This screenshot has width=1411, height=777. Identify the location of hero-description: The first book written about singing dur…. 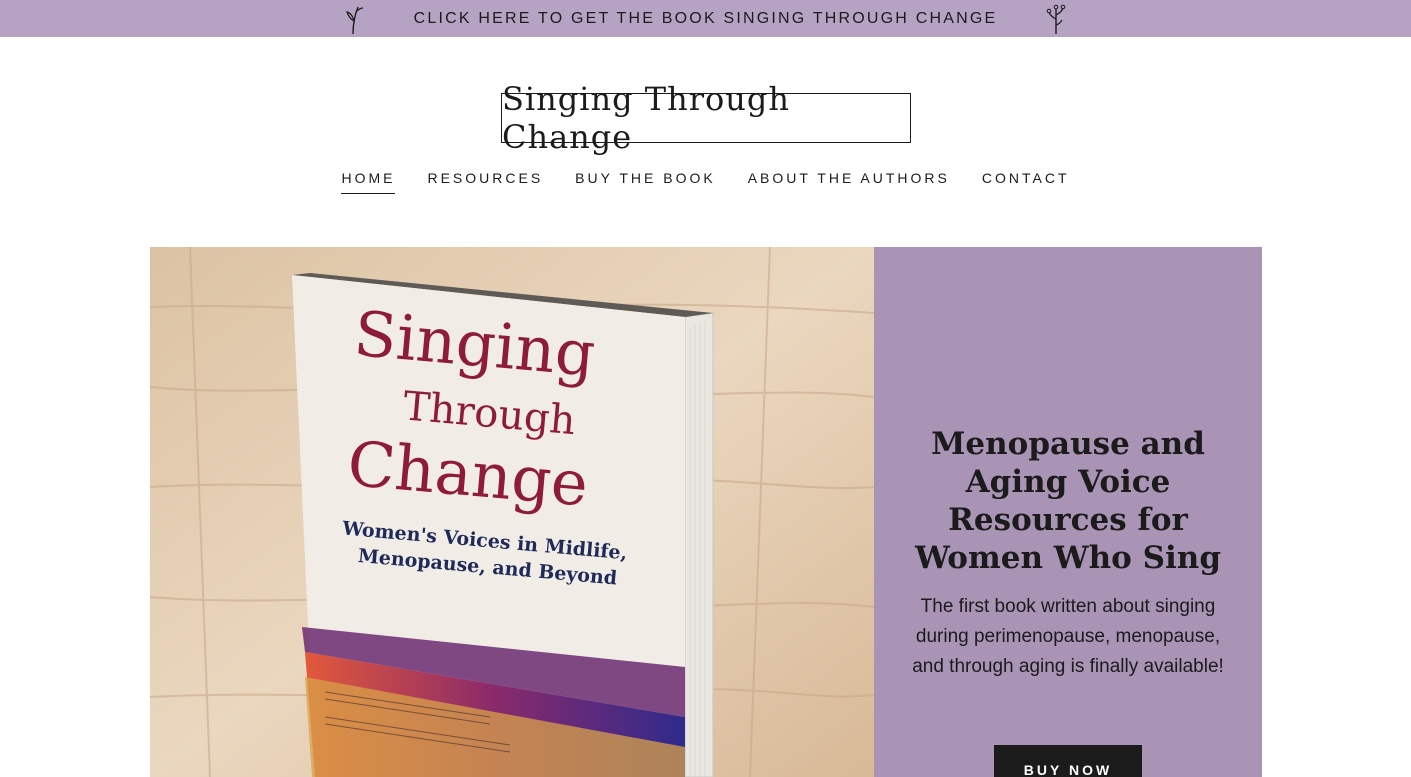
(1068, 636).